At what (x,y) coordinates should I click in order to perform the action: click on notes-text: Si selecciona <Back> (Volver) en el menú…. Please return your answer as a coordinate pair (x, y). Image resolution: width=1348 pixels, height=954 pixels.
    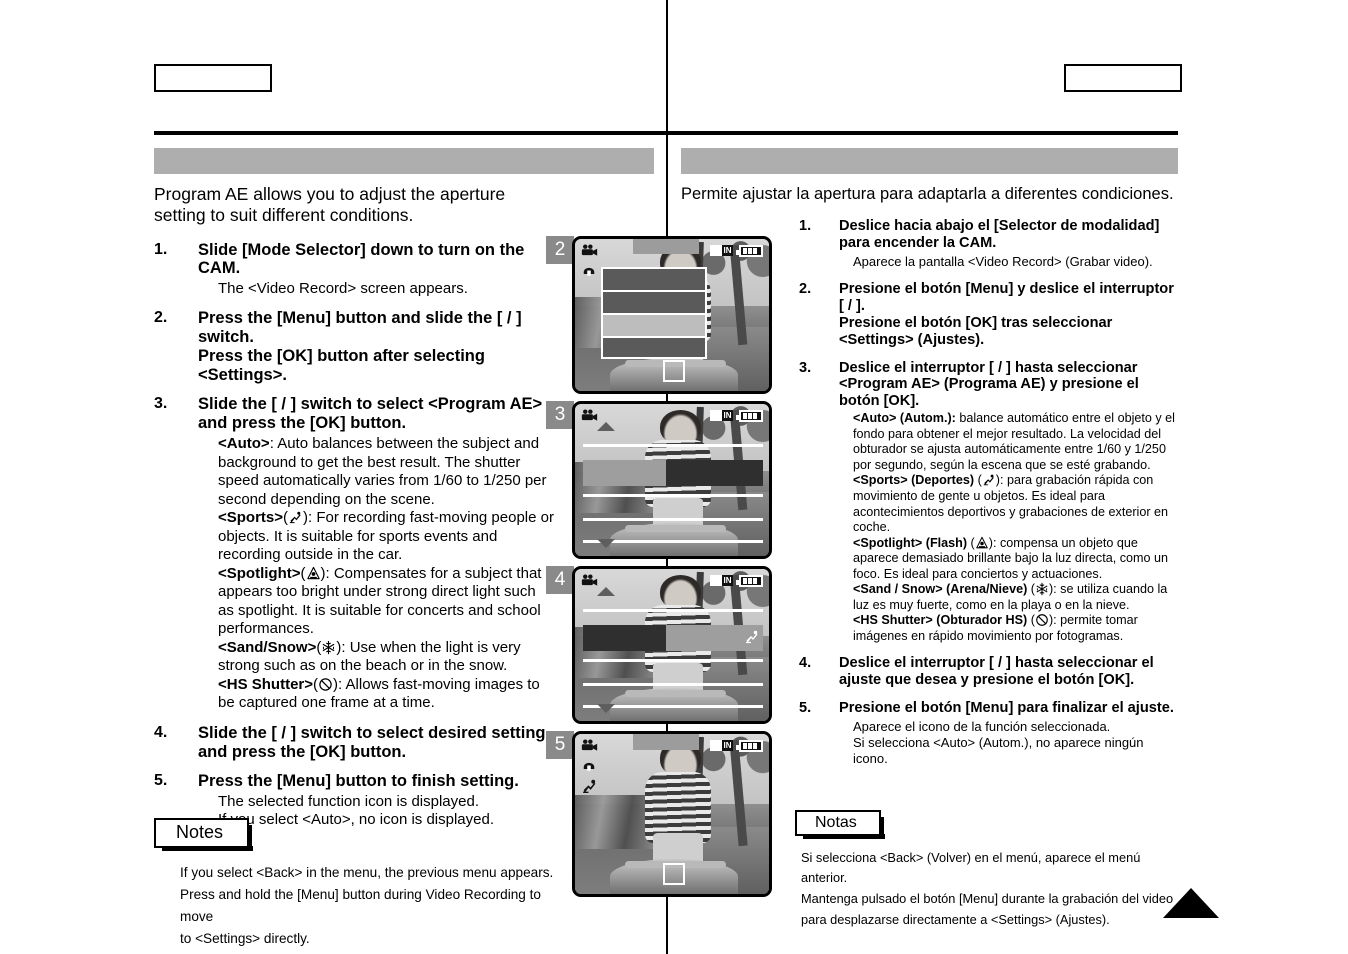
    Looking at the image, I should click on (987, 888).